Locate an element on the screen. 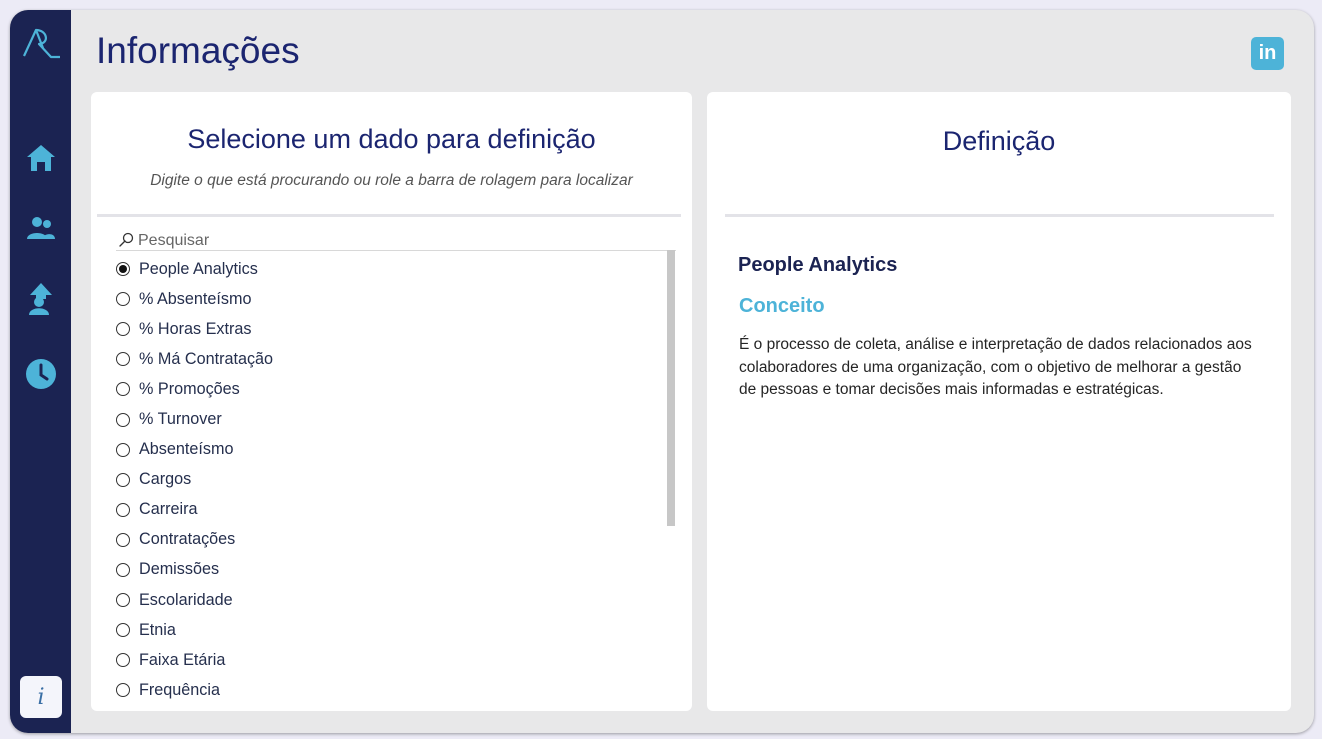 This screenshot has width=1322, height=739. list-item: % Promoções is located at coordinates (386, 389).